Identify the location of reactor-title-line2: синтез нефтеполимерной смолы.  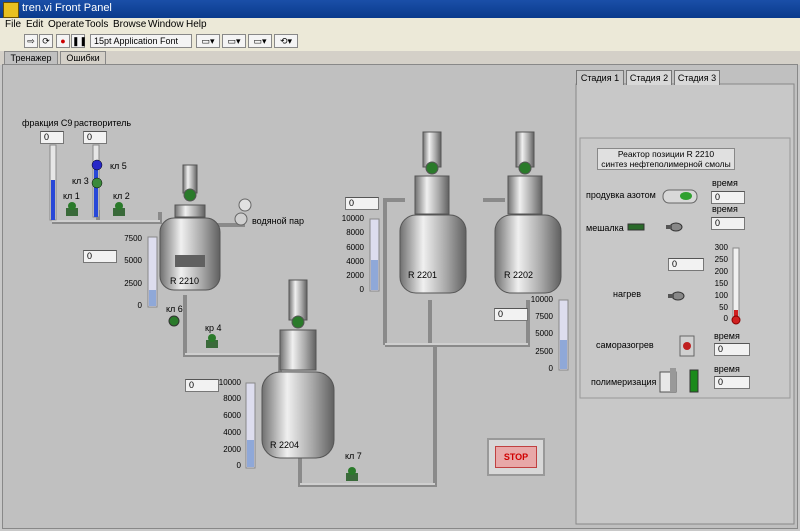
(666, 164).